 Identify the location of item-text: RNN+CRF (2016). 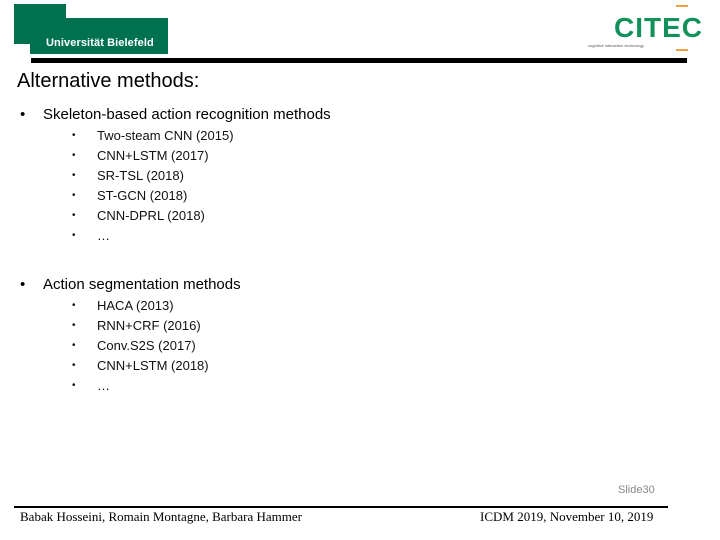
(149, 325).